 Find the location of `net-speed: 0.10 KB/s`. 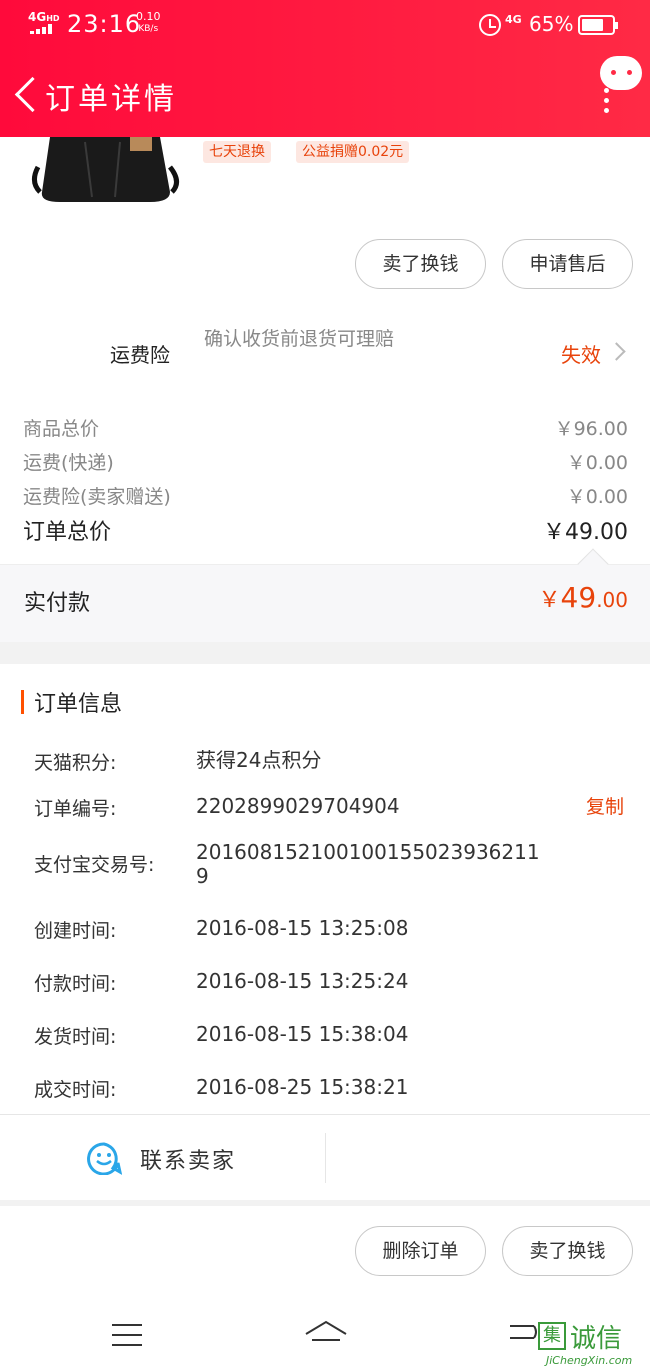

net-speed: 0.10 KB/s is located at coordinates (148, 23).